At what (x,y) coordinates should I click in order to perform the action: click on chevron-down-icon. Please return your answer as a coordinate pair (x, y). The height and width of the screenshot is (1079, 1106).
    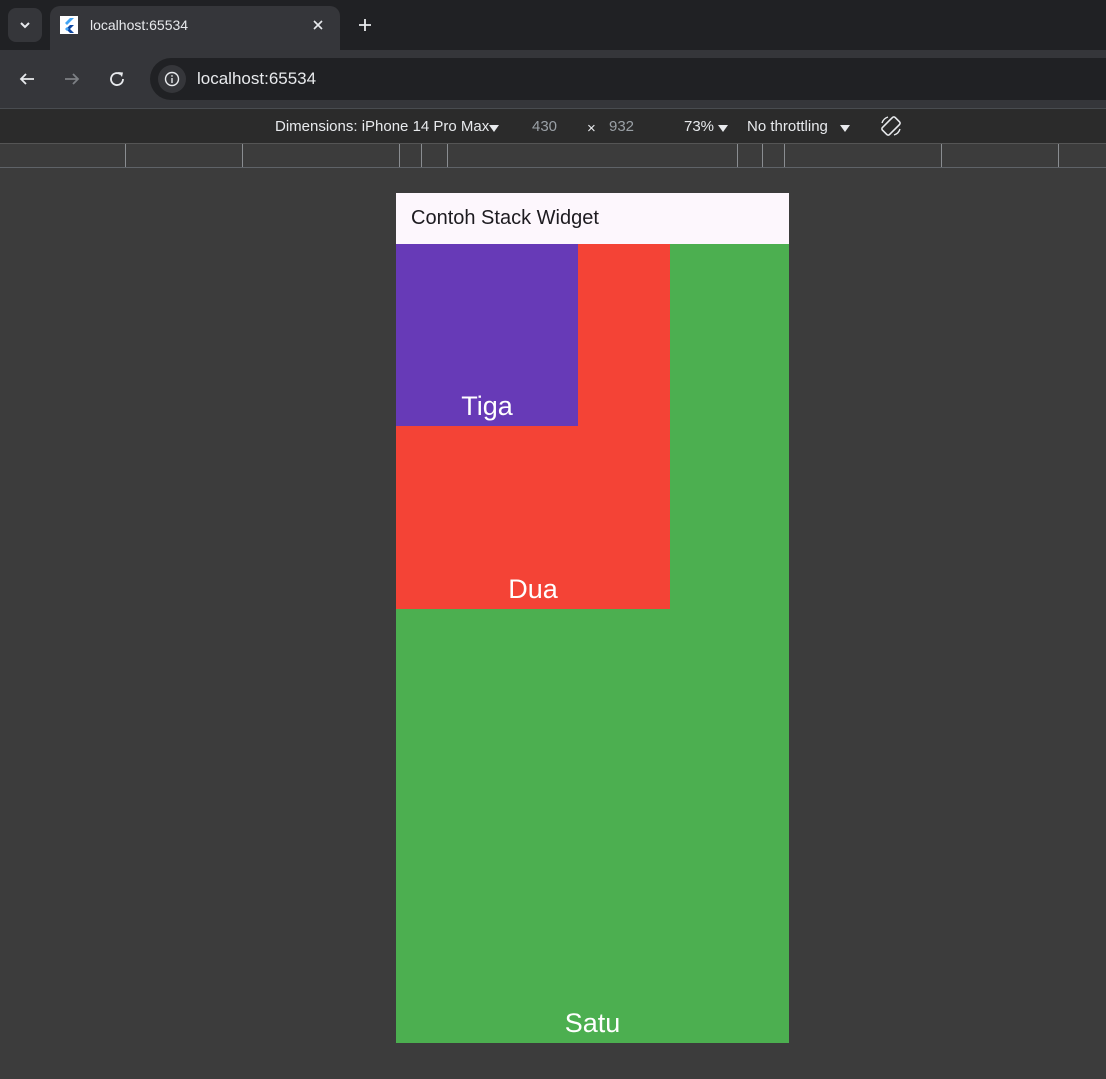
    Looking at the image, I should click on (25, 25).